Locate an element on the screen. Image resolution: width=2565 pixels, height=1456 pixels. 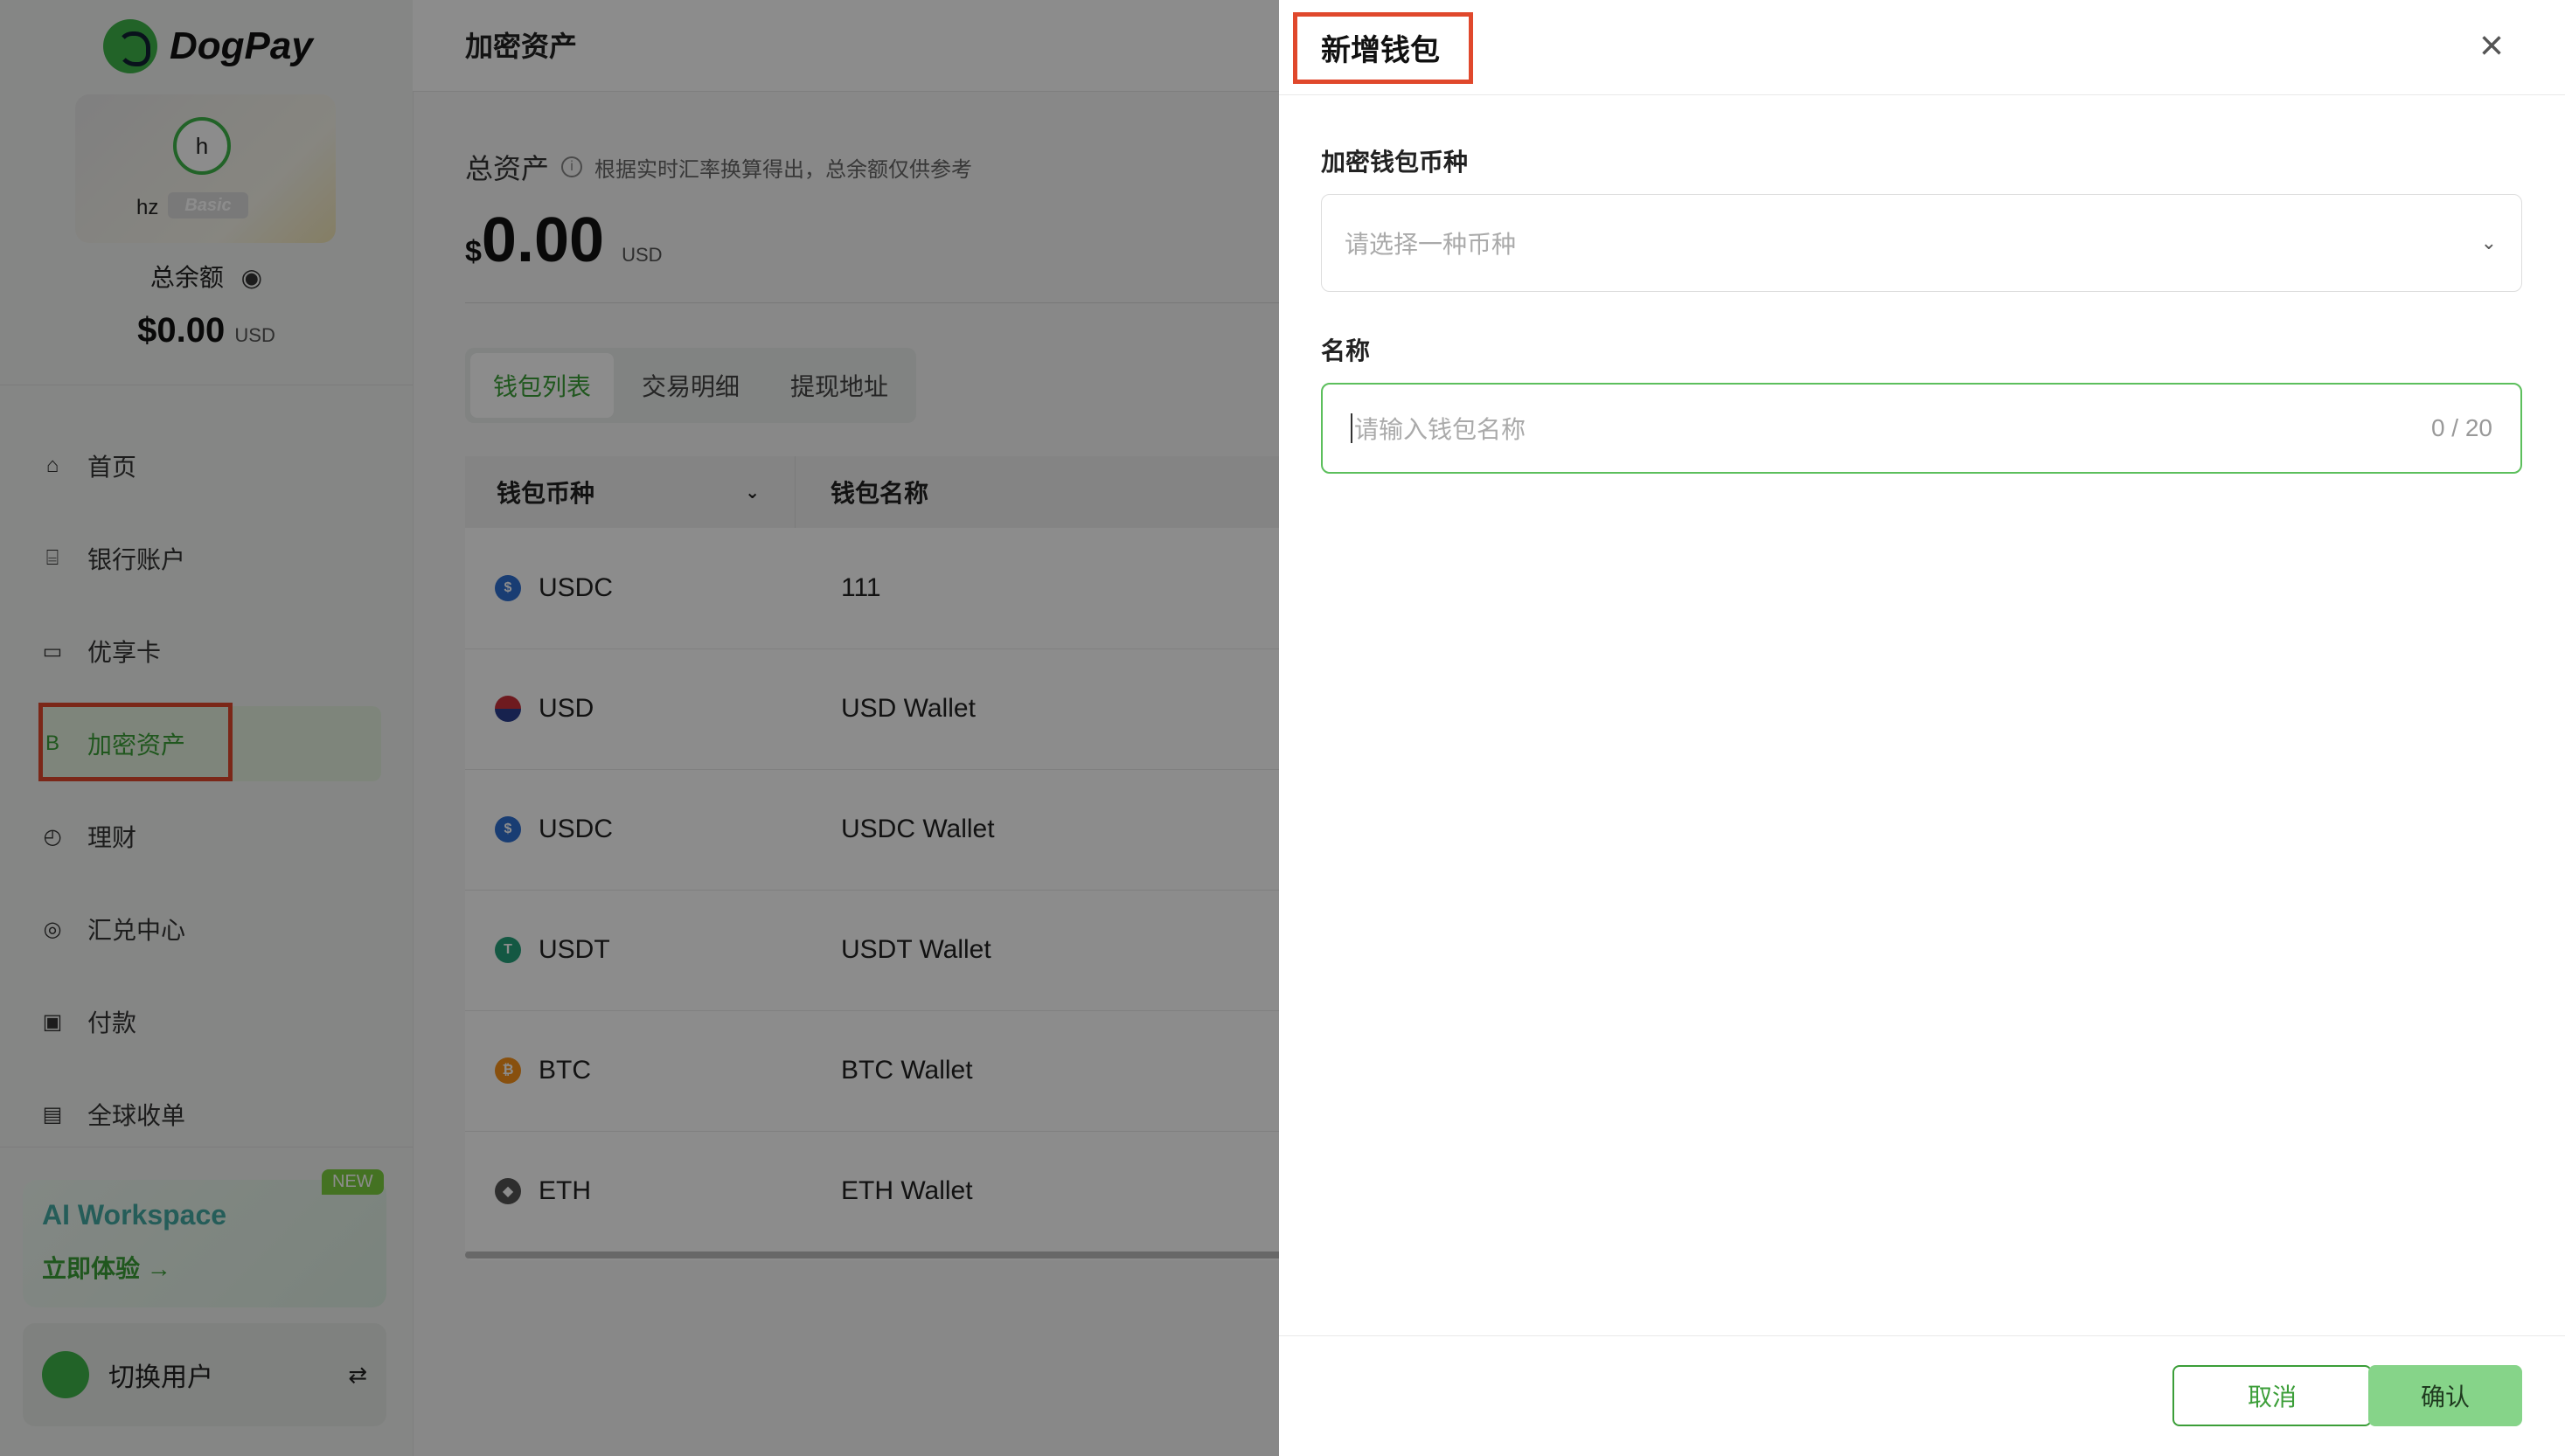
drawer-footer-divider is located at coordinates (1922, 1335).